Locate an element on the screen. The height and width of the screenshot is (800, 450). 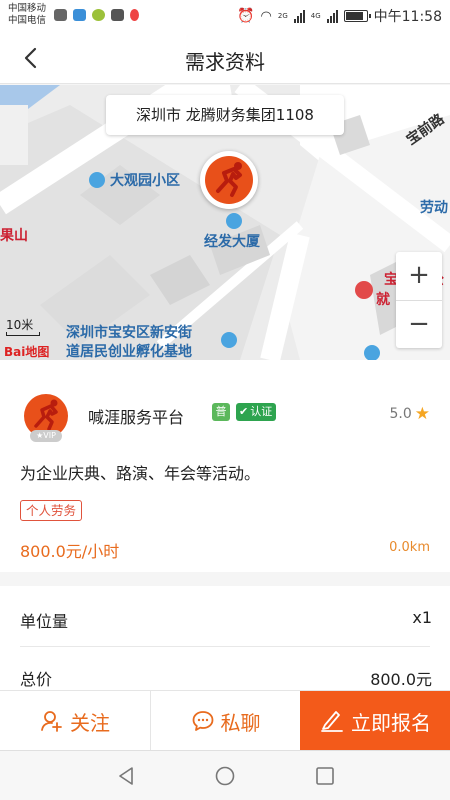
distance: 0.0km is located at coordinates (409, 547).